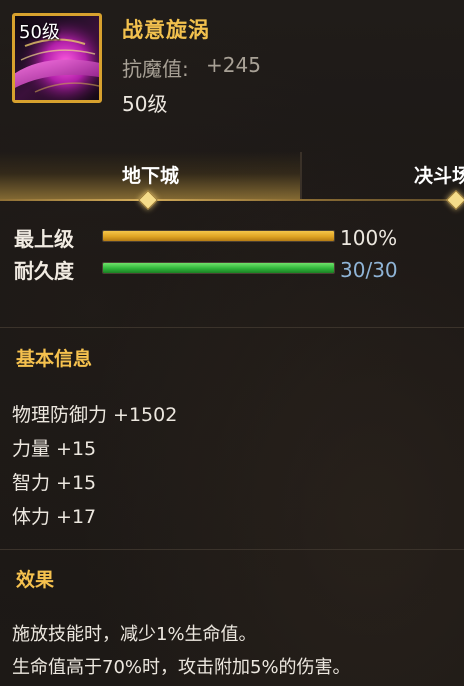  What do you see at coordinates (232, 200) in the screenshot?
I see `tab-underline` at bounding box center [232, 200].